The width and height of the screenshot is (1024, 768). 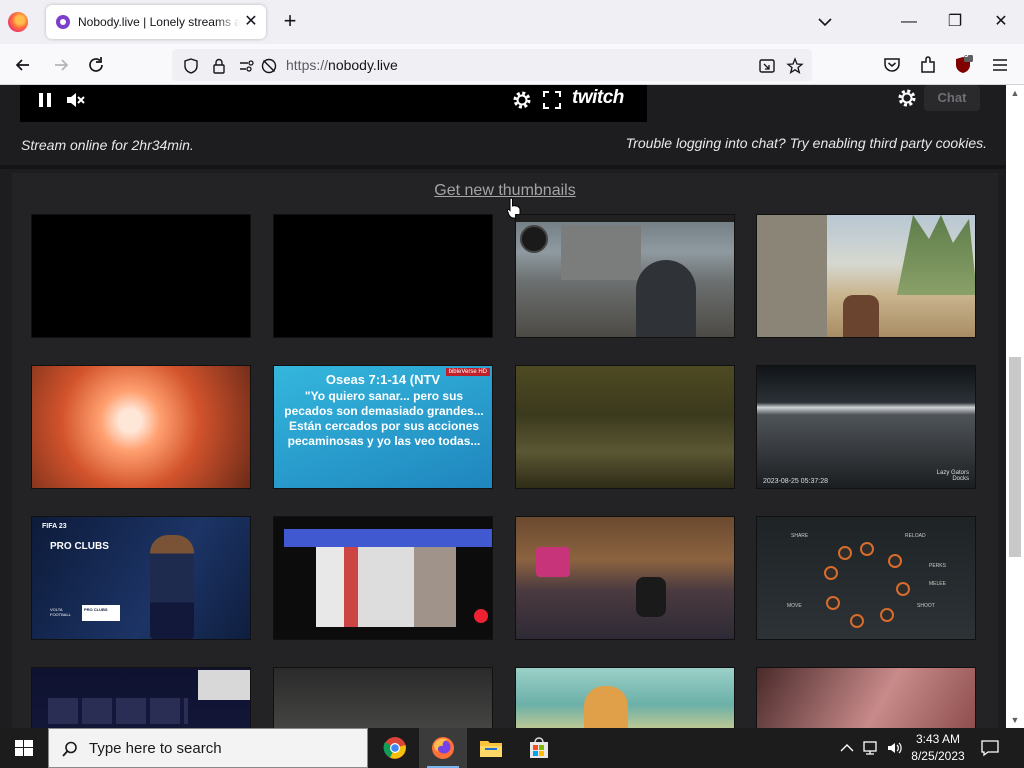 I want to click on action-center-icon, so click(x=990, y=748).